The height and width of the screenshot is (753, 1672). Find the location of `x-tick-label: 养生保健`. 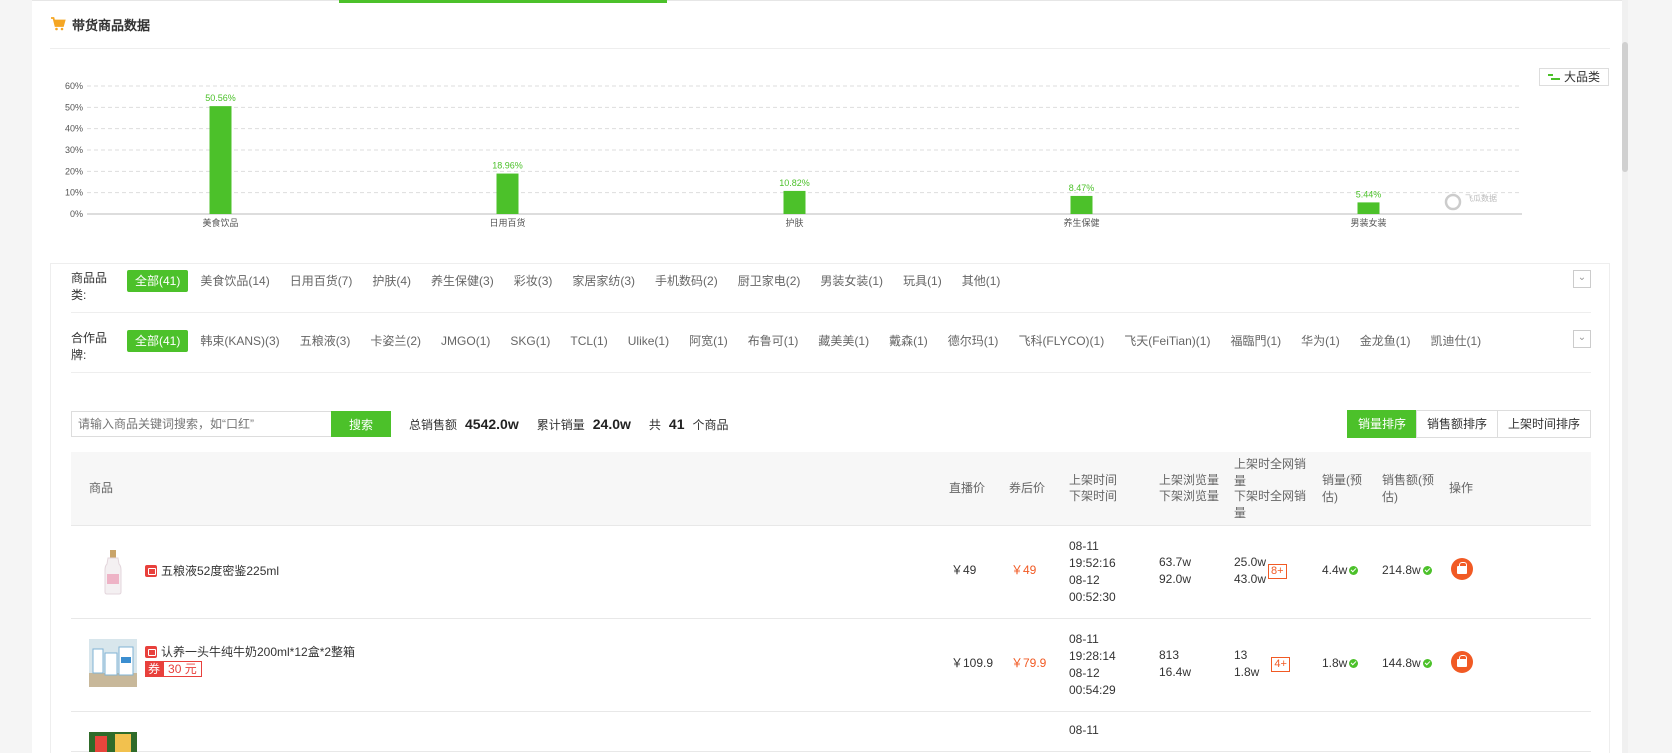

x-tick-label: 养生保健 is located at coordinates (1081, 222).